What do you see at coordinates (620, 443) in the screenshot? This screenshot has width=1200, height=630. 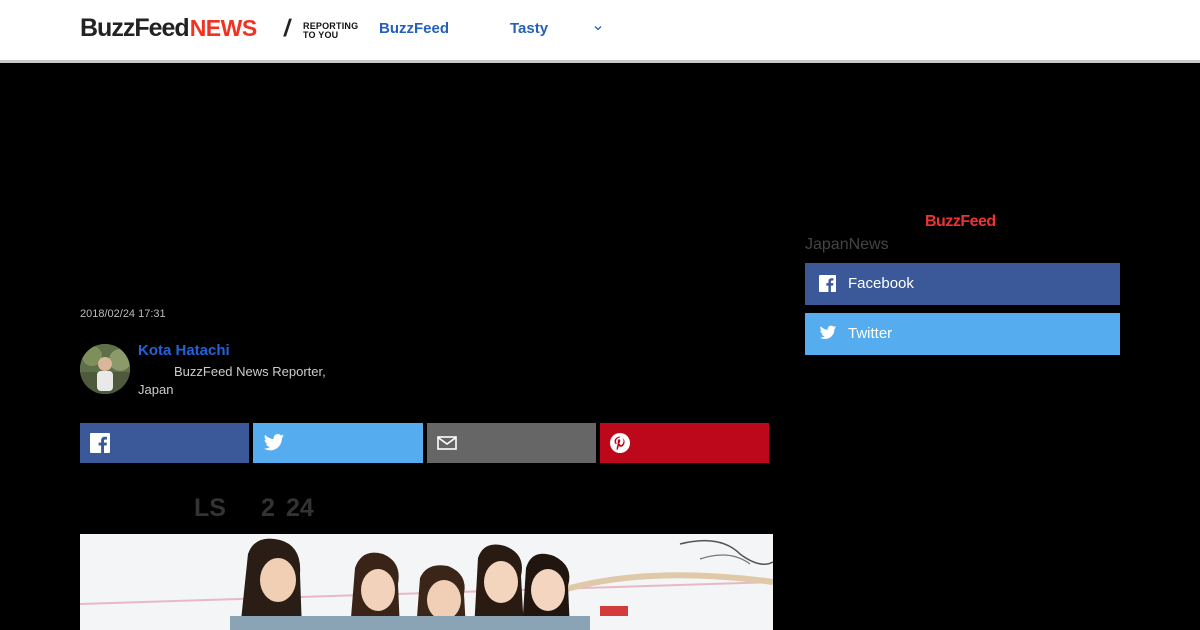 I see `pinterest-icon` at bounding box center [620, 443].